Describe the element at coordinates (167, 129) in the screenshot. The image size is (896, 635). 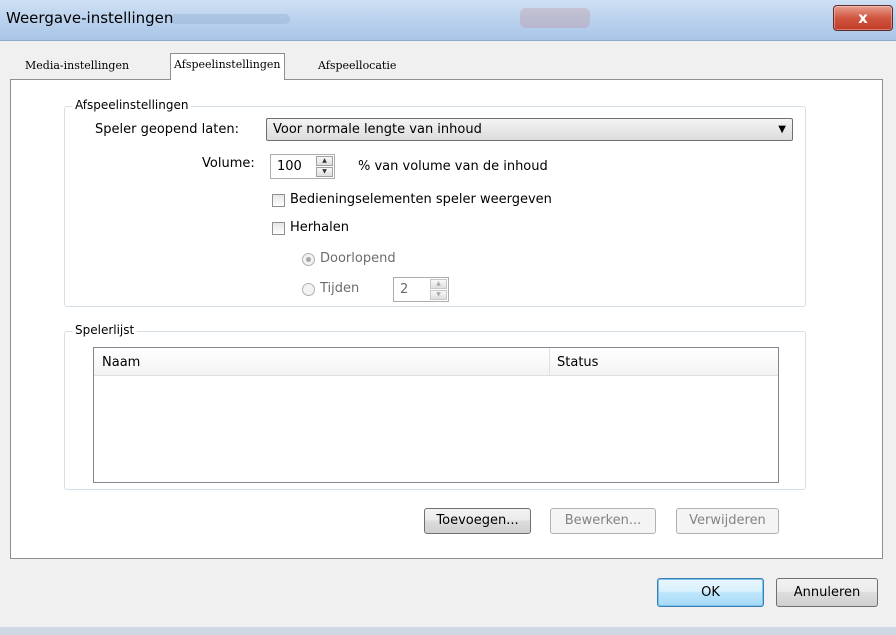
I see `keep-open-label: Speler geopend laten:` at that location.